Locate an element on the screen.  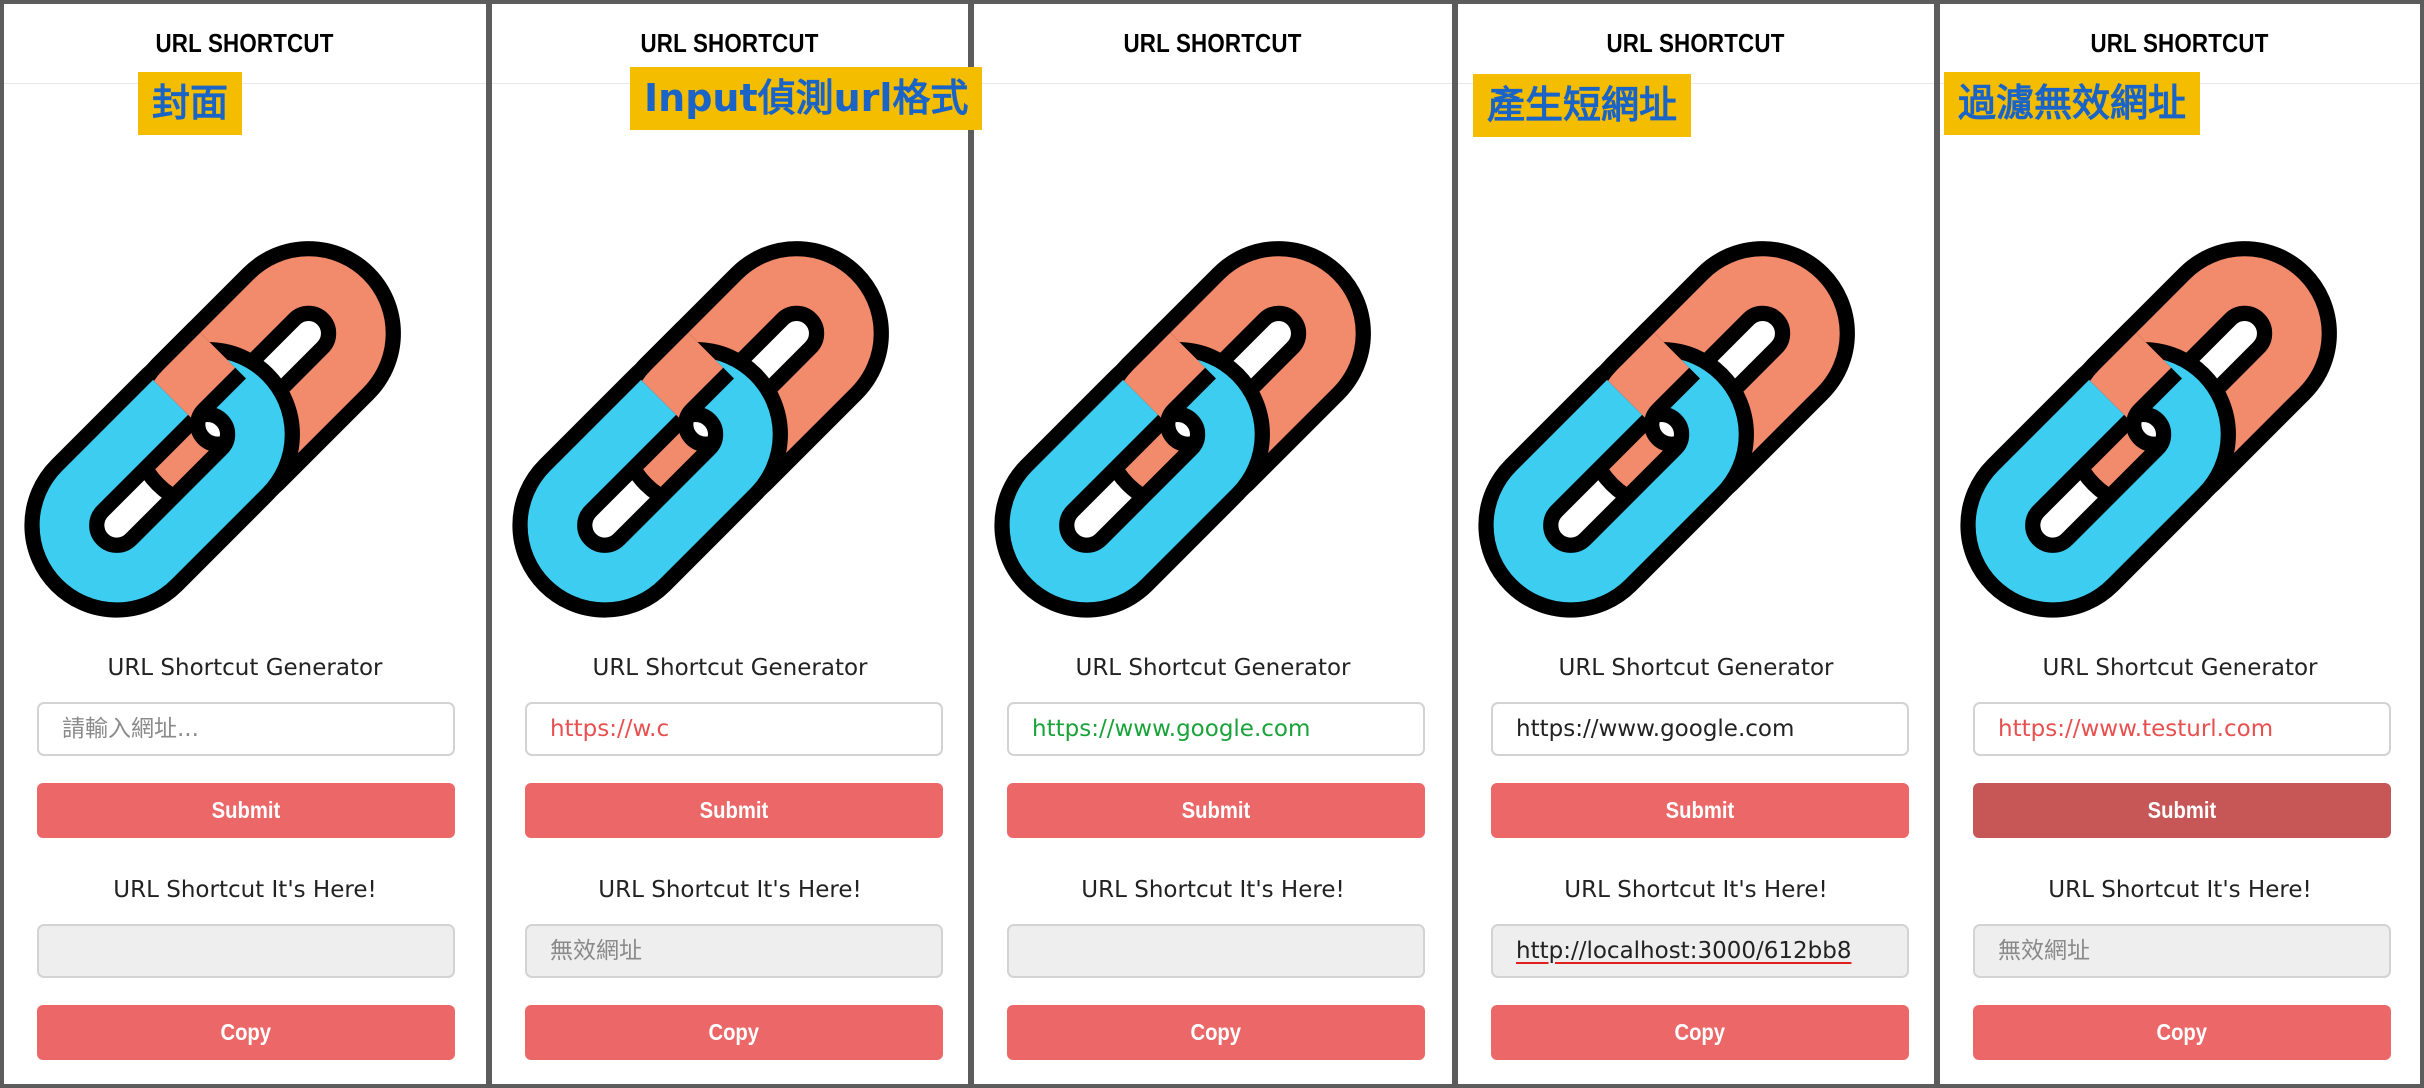
short-url-output: http://localhost:3000/612bb8 is located at coordinates (1700, 951).